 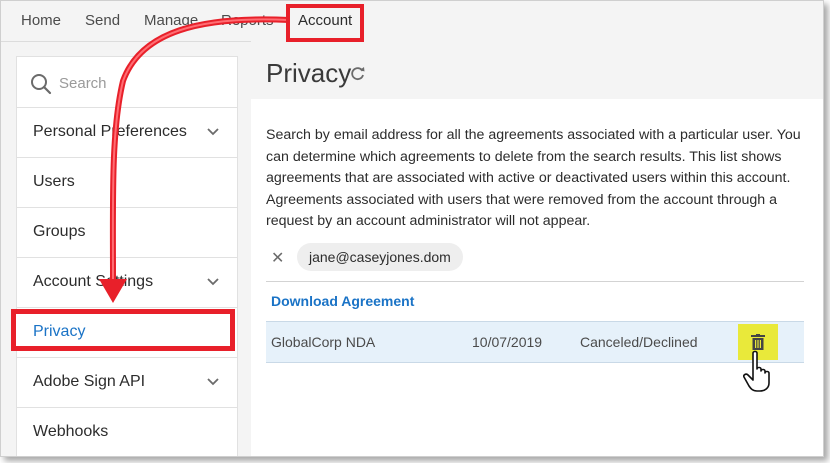 I want to click on nav-account: Account, so click(x=325, y=23).